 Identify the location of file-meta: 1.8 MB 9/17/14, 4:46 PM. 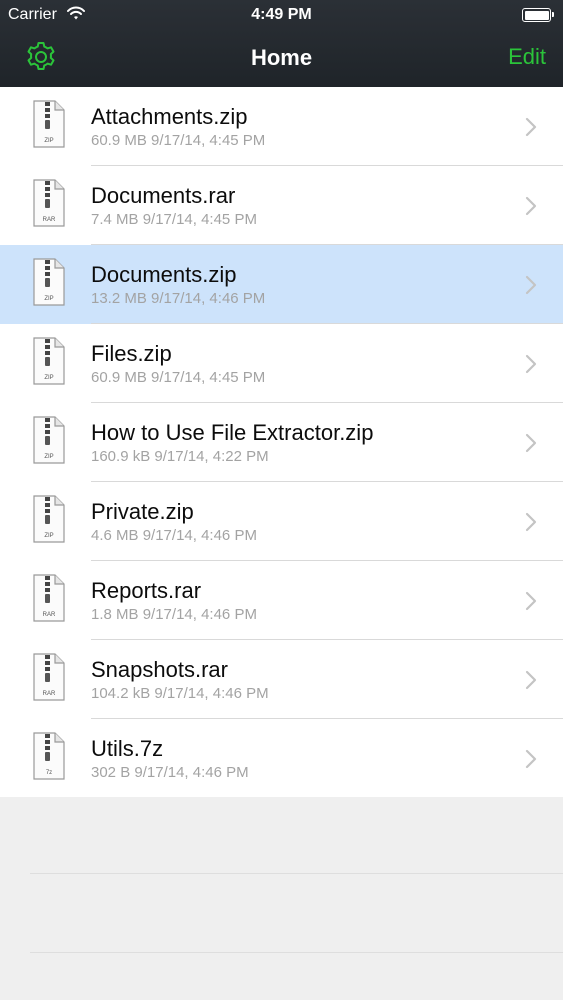
(174, 614).